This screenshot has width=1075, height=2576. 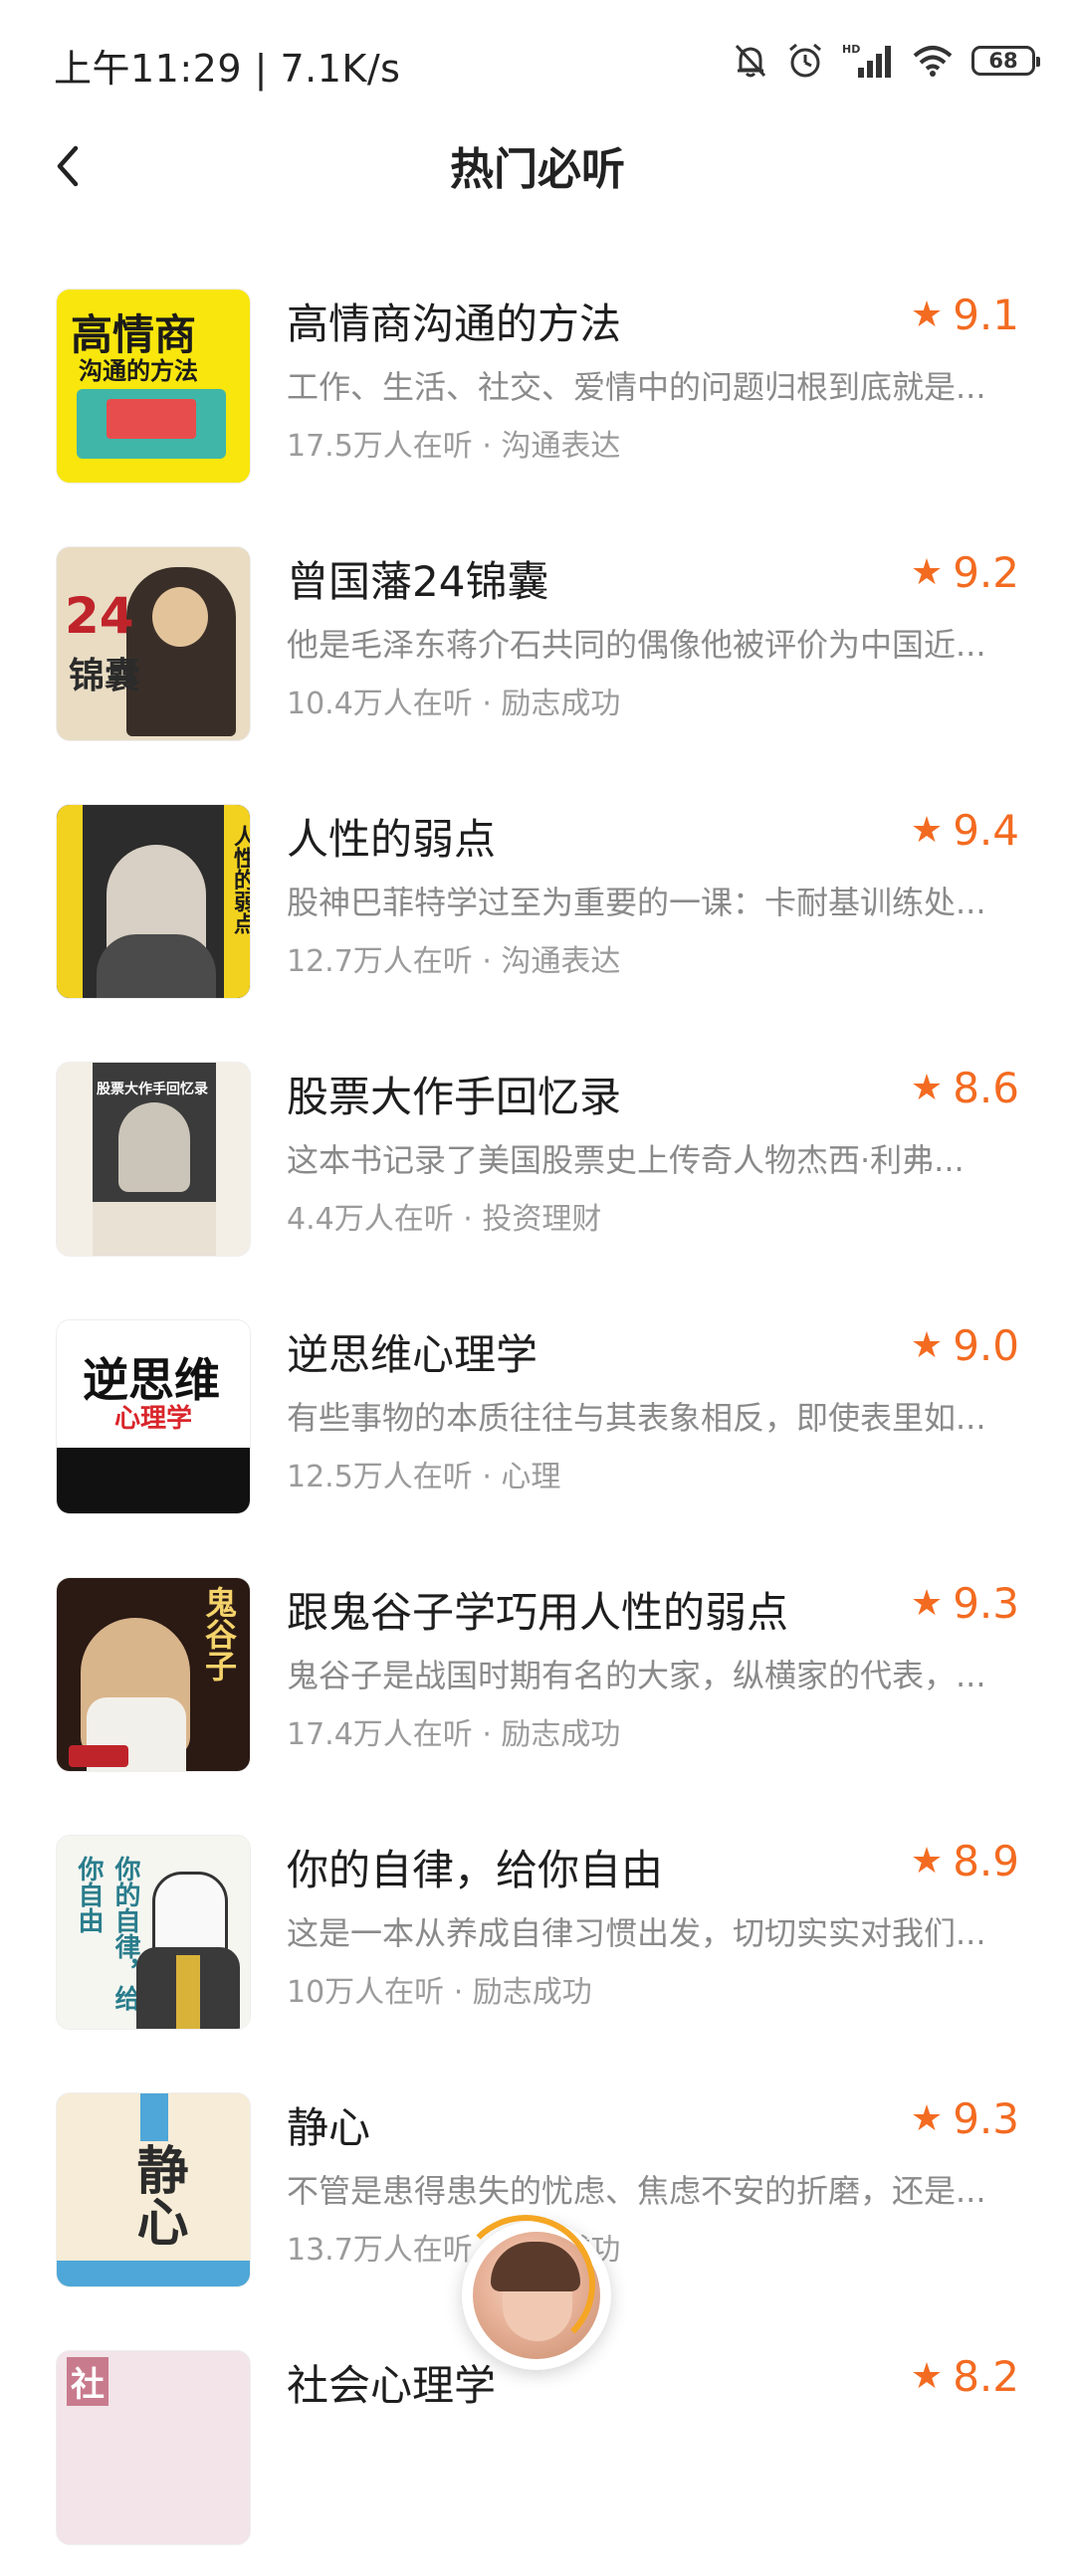 What do you see at coordinates (986, 1603) in the screenshot?
I see `rating-value: 9.3` at bounding box center [986, 1603].